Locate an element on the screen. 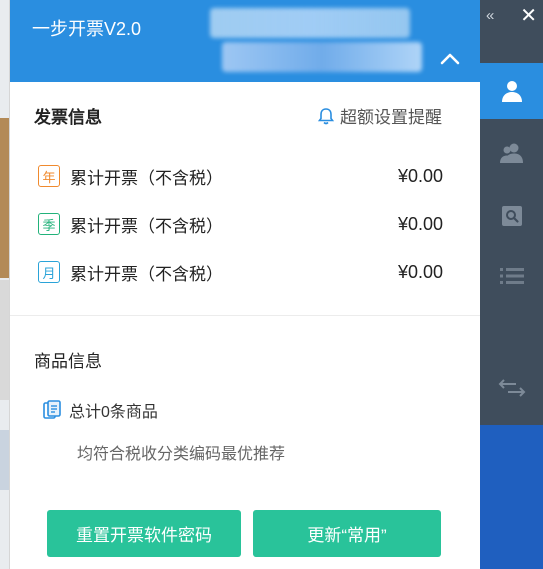 This screenshot has height=569, width=543. goods-recommendation-text: 均符合税收分类编码最优推荐 is located at coordinates (181, 454).